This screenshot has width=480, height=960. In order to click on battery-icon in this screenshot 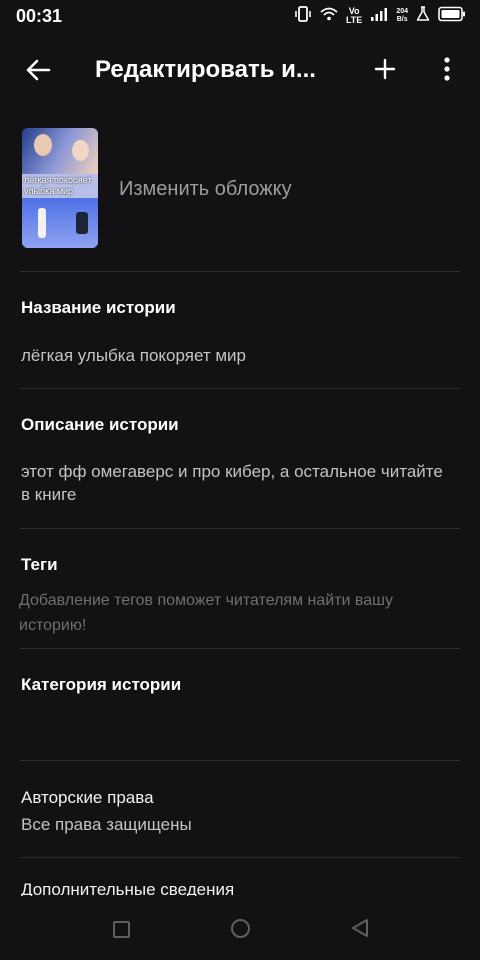, I will do `click(452, 16)`.